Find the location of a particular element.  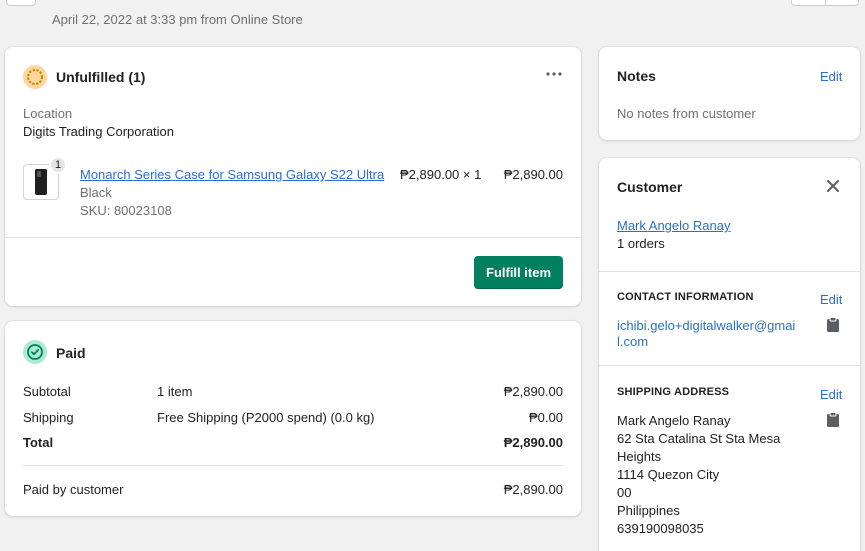

contact-edit-link: Edit is located at coordinates (831, 299).